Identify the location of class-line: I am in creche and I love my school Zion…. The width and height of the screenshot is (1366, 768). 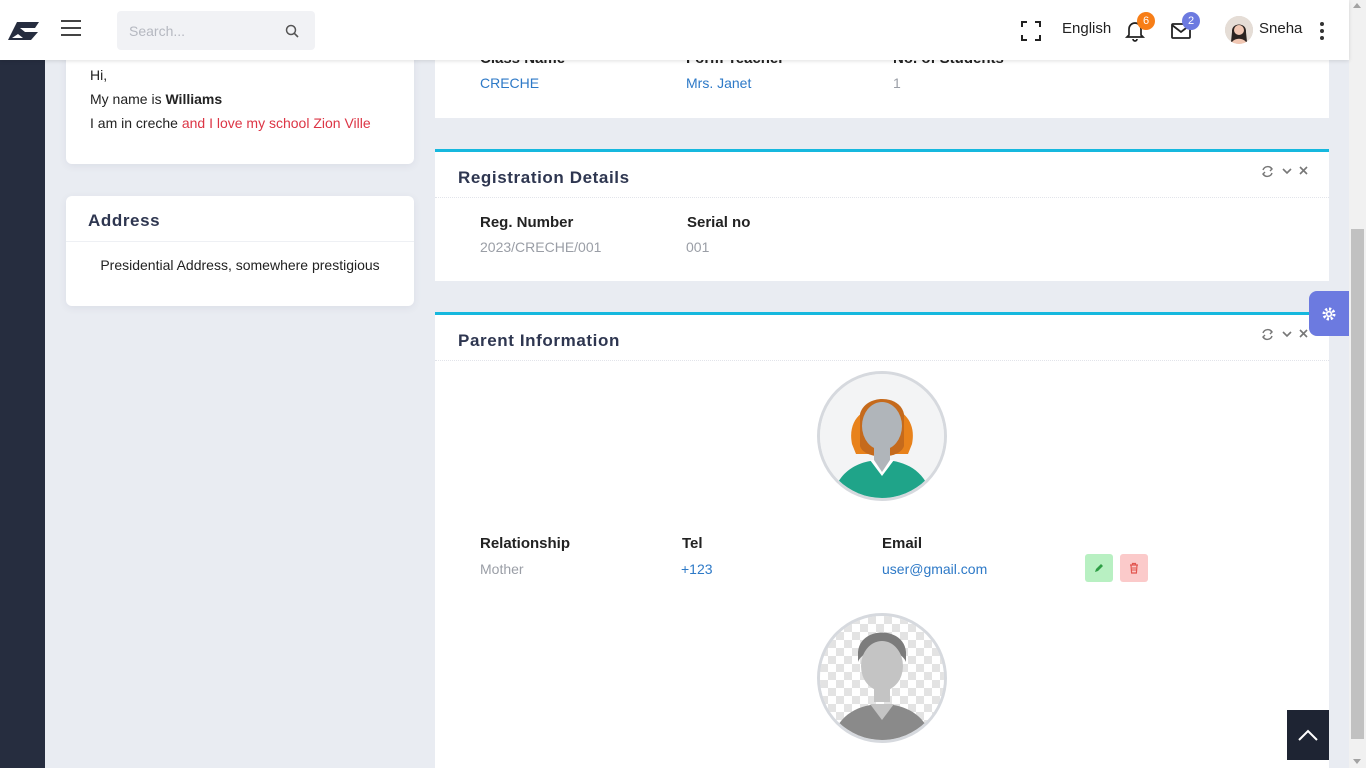
(230, 123).